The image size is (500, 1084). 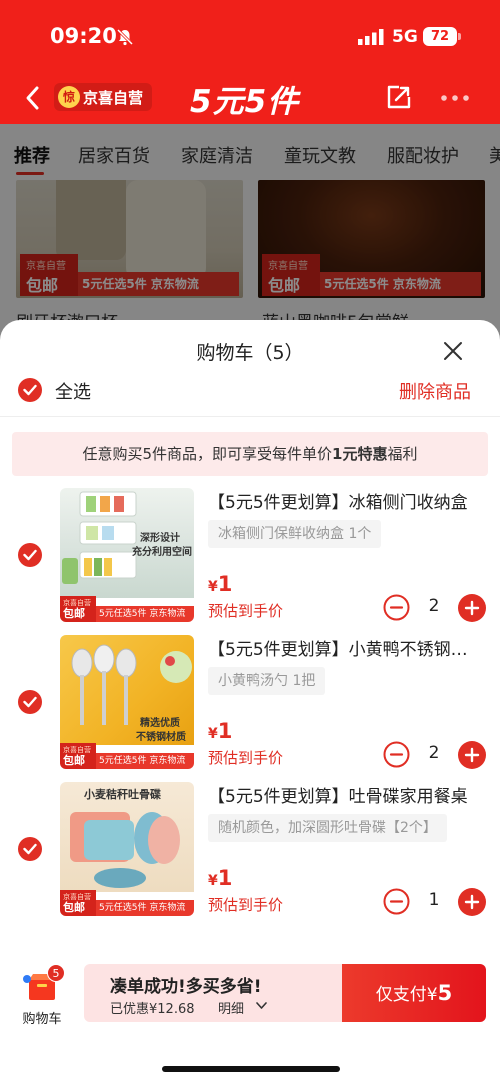 I want to click on select-all-checkbox, so click(x=30, y=390).